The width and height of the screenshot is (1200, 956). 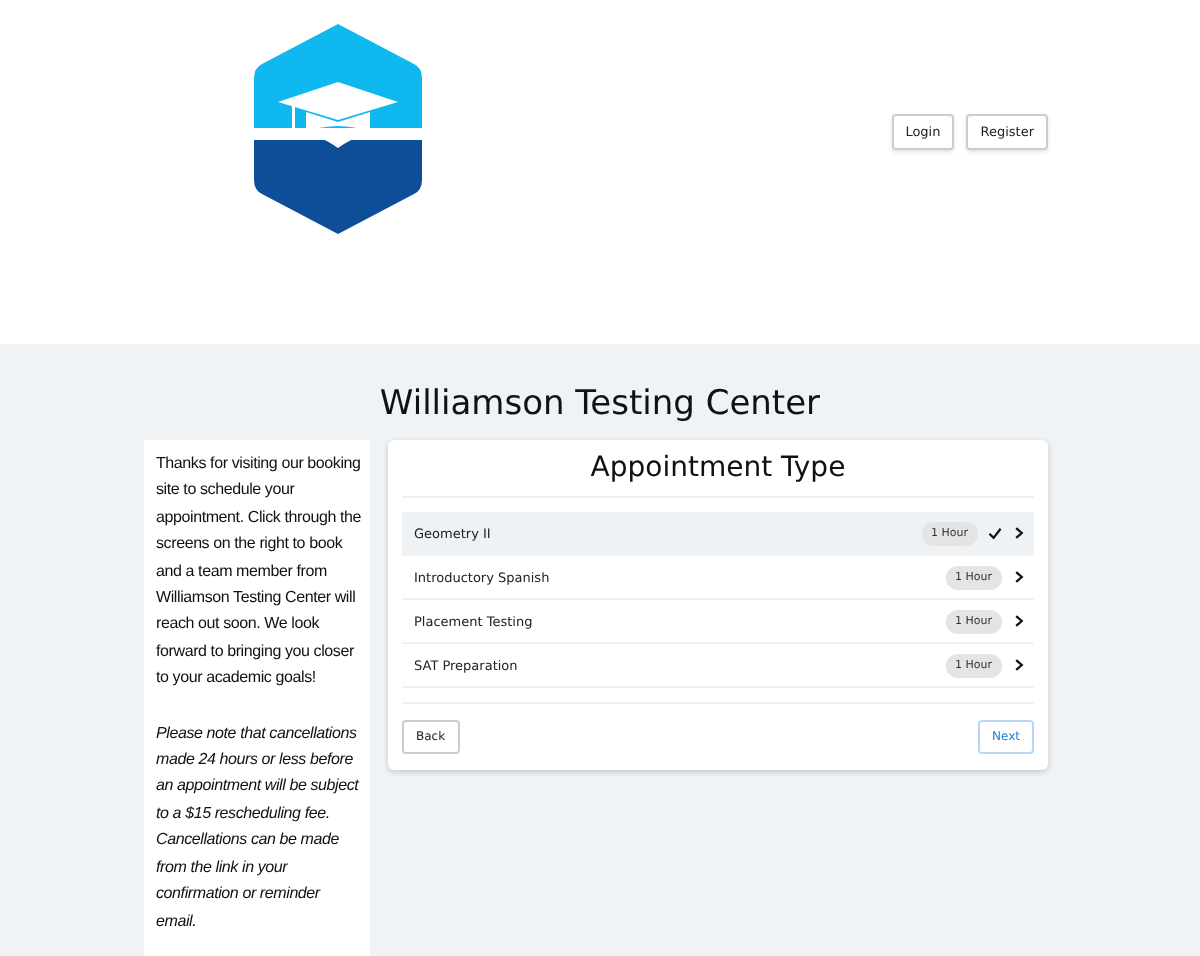 What do you see at coordinates (258, 827) in the screenshot?
I see `cancellation-note: Please note that cancellations made 24 hours or less before an appointment will be subject to a $15 rescheduling fee. Cancellations can be made from the link in your confirmation or reminder email.` at bounding box center [258, 827].